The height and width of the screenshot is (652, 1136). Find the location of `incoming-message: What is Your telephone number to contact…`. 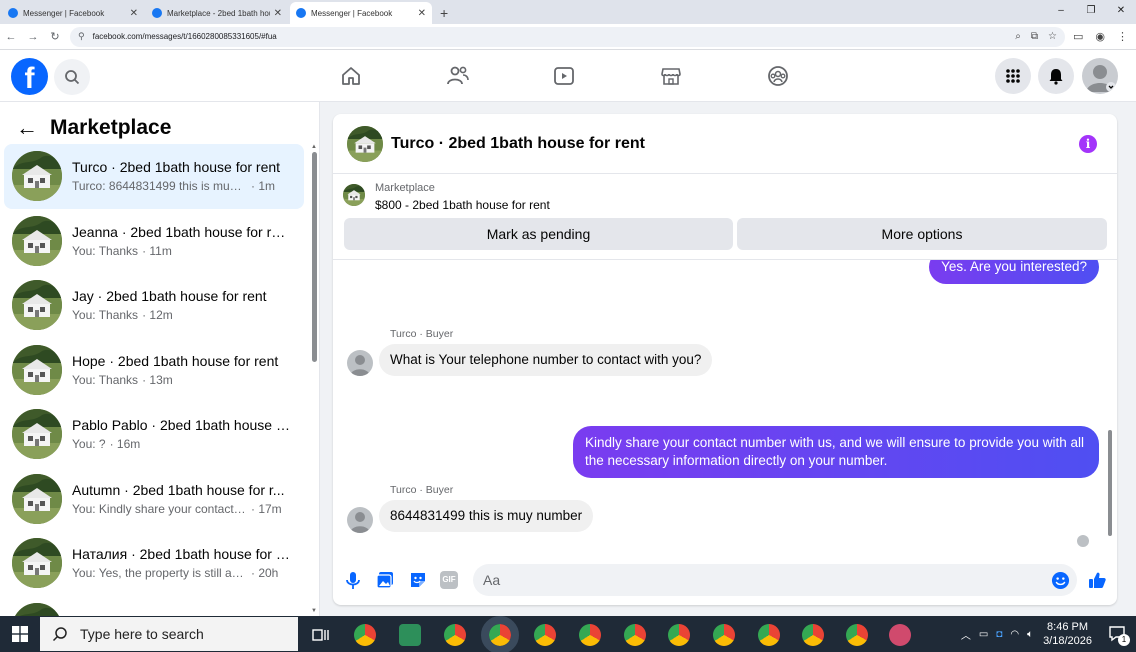

incoming-message: What is Your telephone number to contact… is located at coordinates (546, 360).